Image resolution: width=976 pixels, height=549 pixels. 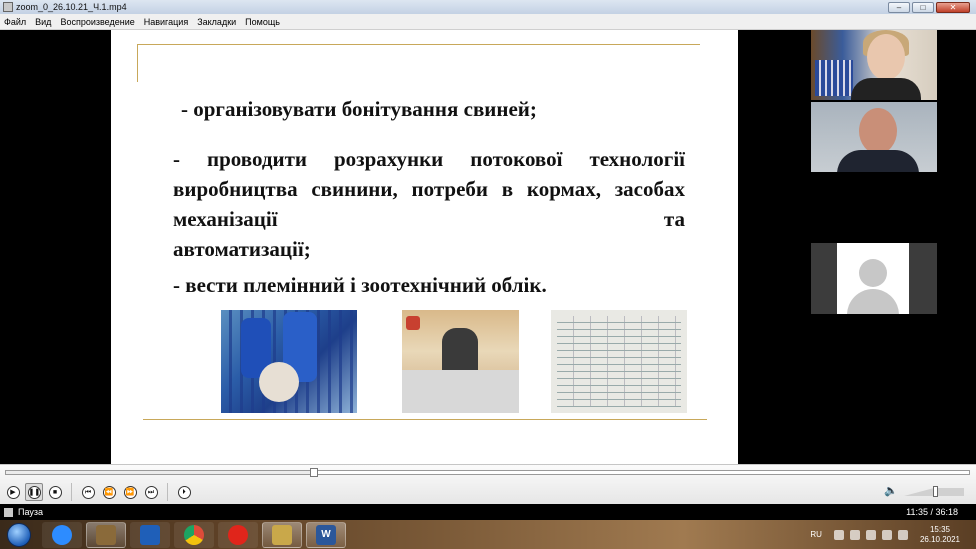 I want to click on previous-button: ⏮, so click(x=88, y=492).